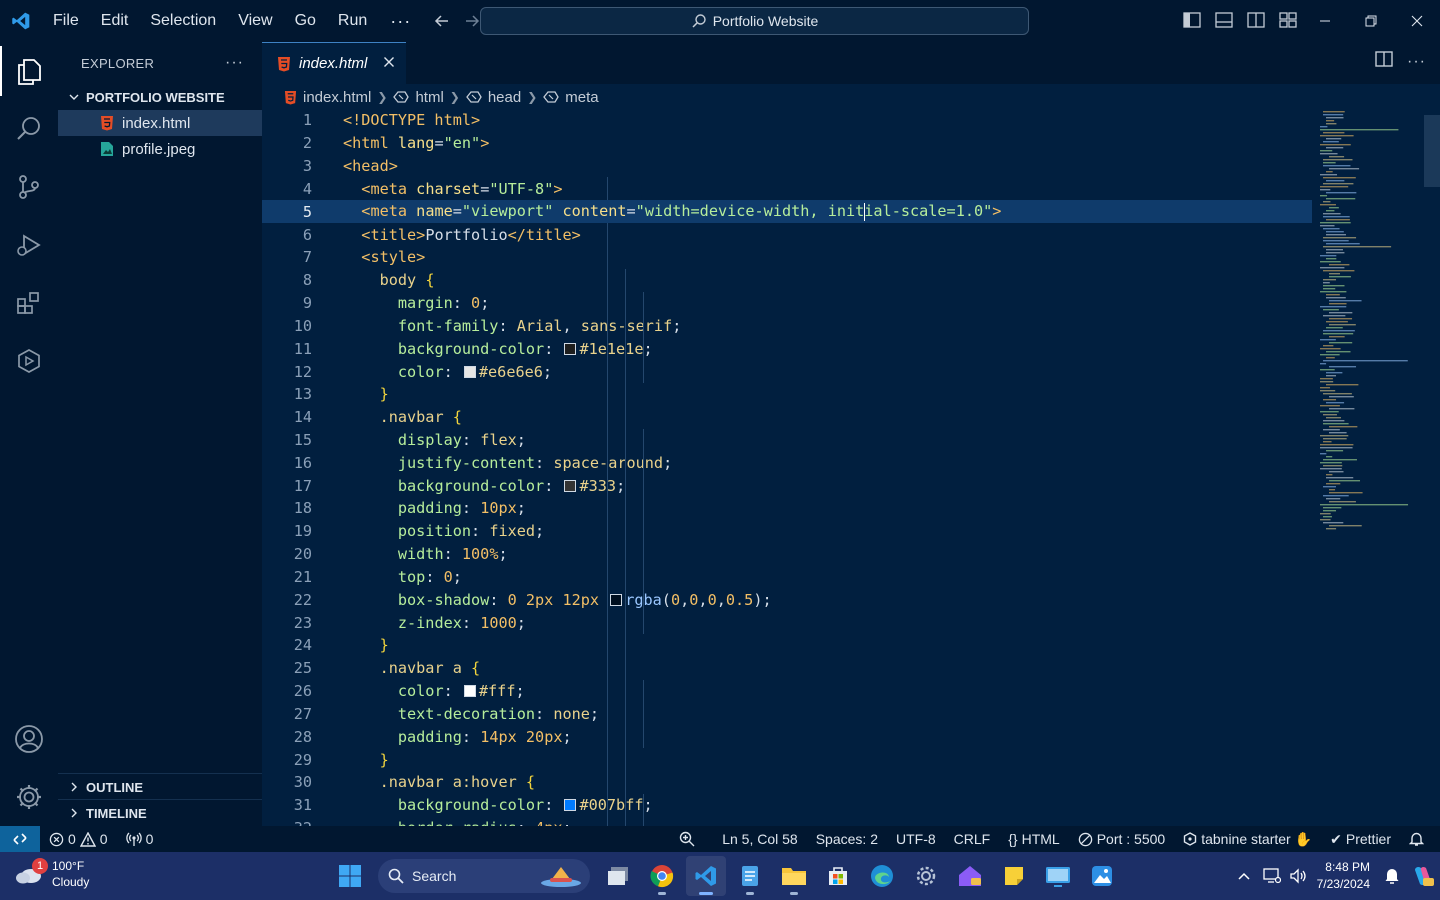  I want to click on source-control-icon, so click(29, 187).